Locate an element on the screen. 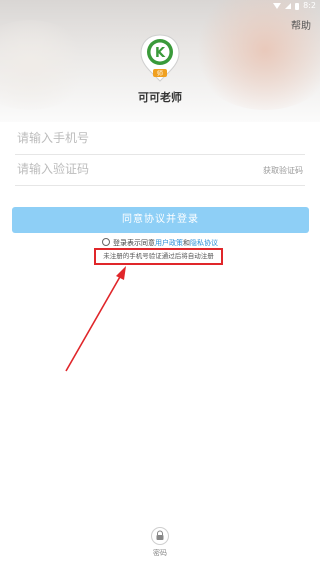 Image resolution: width=320 pixels, height=569 pixels. password-login: 密码 is located at coordinates (160, 542).